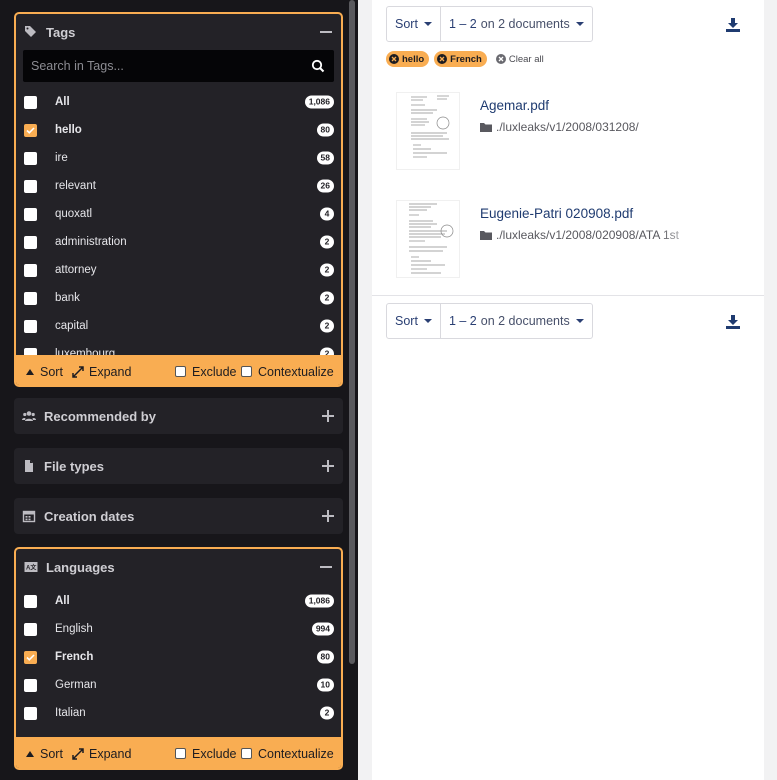 This screenshot has width=777, height=780. I want to click on sort-label: Sort, so click(51, 371).